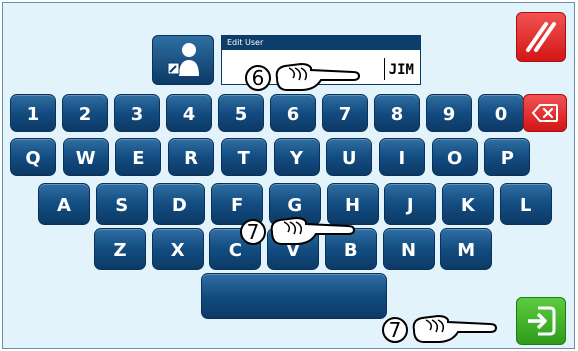 The height and width of the screenshot is (351, 578). I want to click on key-q: Q, so click(33, 157).